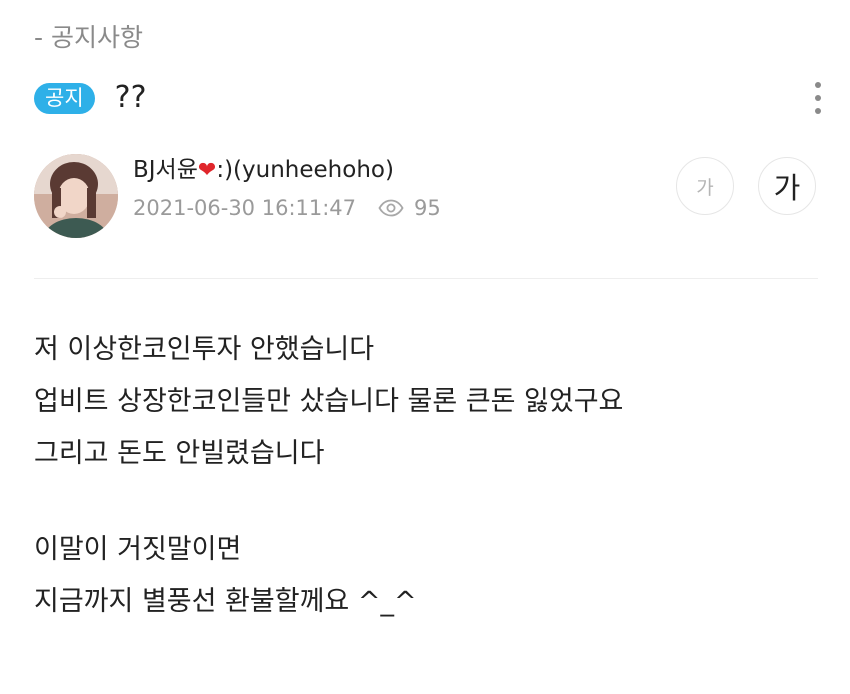  Describe the element at coordinates (427, 208) in the screenshot. I see `view-count: 95` at that location.